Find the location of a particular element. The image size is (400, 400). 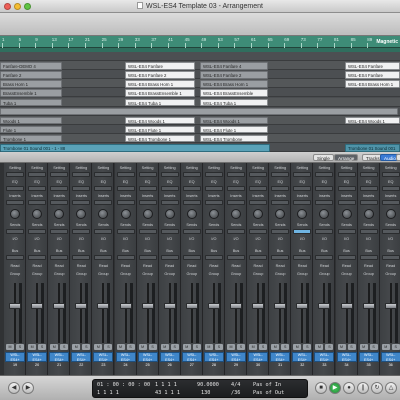

region: WSL-ES4 Woods 1 is located at coordinates (160, 120).